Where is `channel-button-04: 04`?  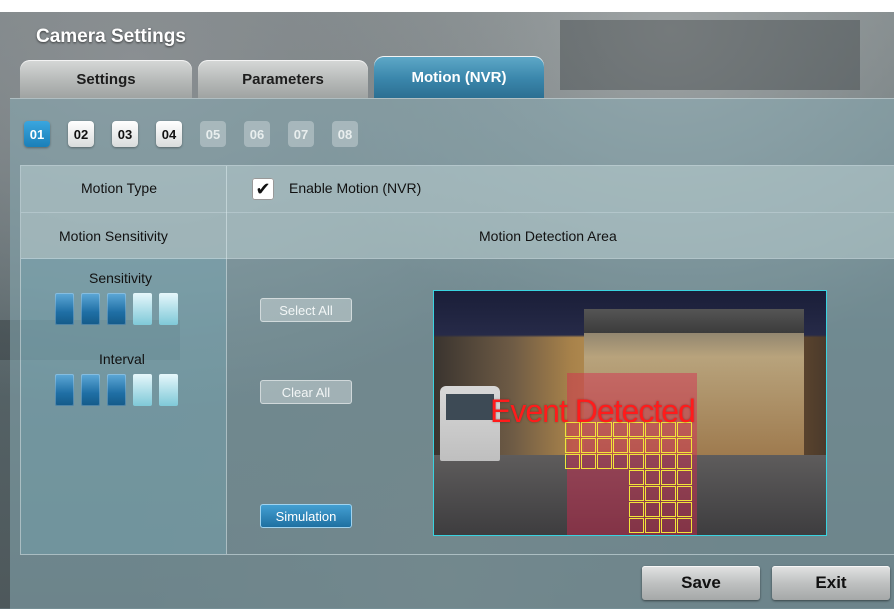
channel-button-04: 04 is located at coordinates (169, 134).